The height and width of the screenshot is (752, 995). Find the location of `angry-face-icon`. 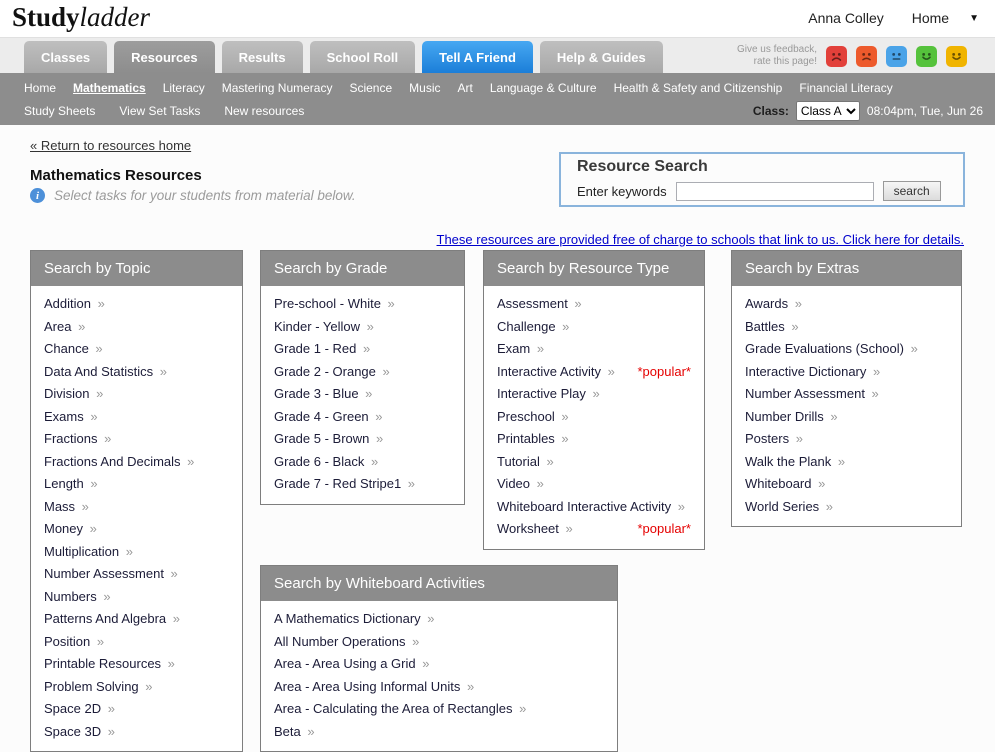

angry-face-icon is located at coordinates (836, 56).